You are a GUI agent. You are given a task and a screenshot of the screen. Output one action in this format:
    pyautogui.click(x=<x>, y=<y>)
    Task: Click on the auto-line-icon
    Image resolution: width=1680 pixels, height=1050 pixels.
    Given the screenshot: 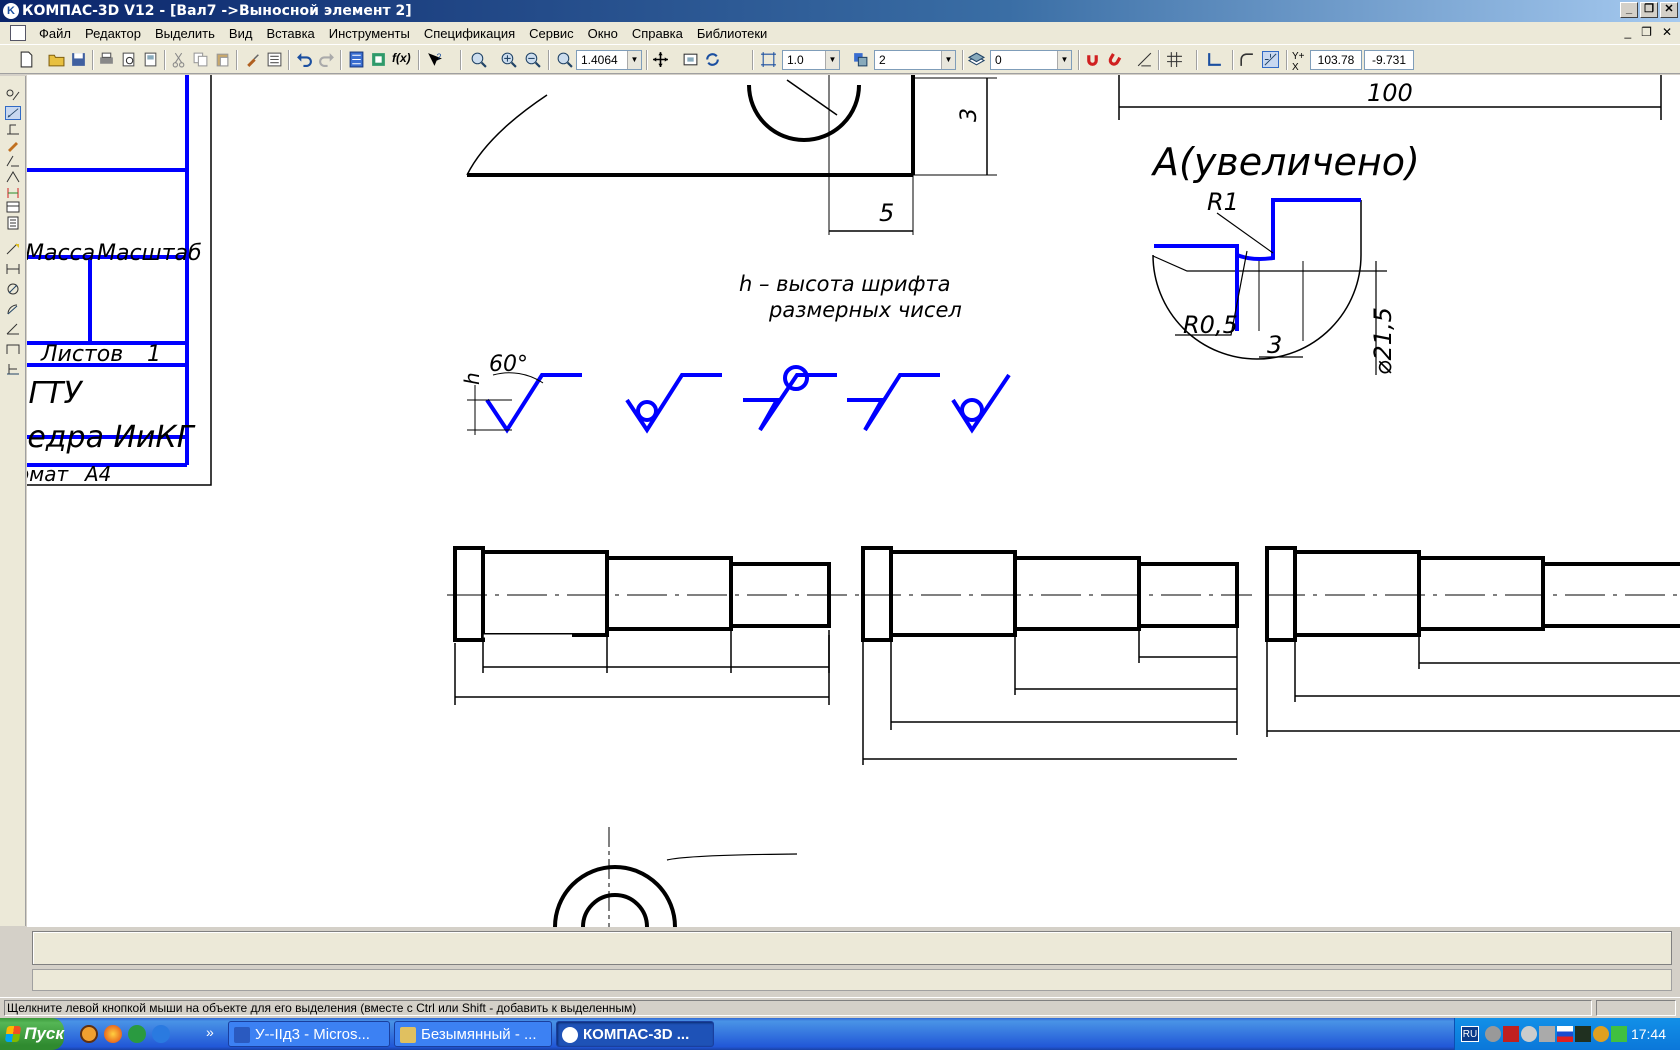 What is the action you would take?
    pyautogui.click(x=13, y=249)
    